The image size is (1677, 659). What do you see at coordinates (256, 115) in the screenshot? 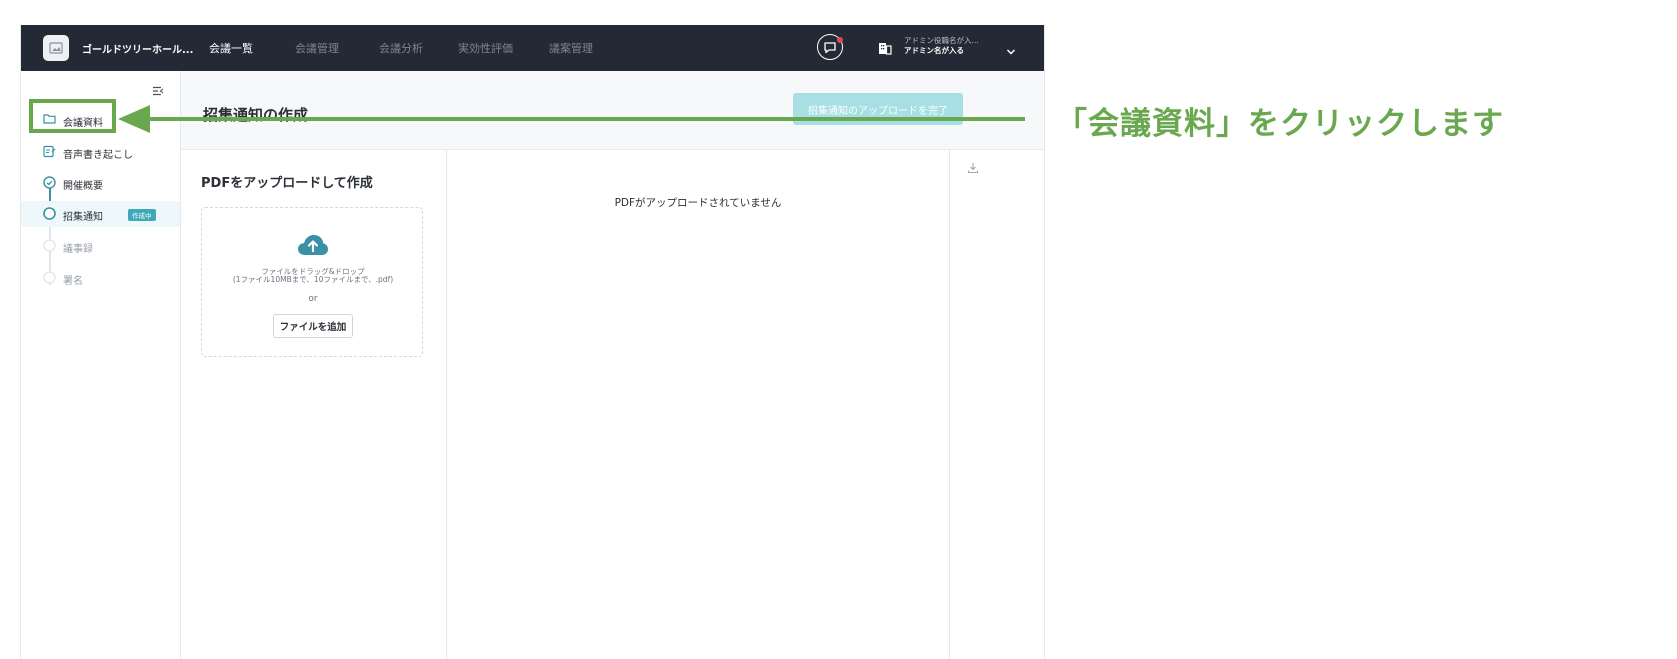
I see `page-title: 招集通知の作成` at bounding box center [256, 115].